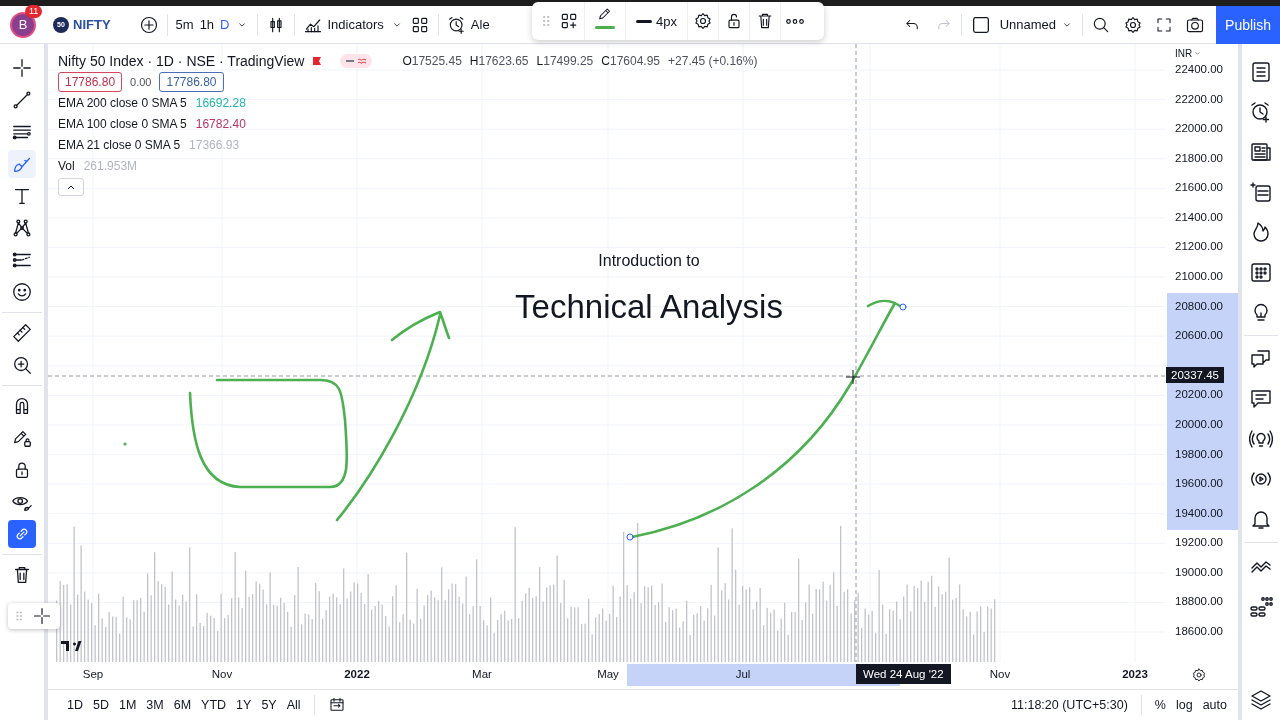  What do you see at coordinates (1199, 99) in the screenshot?
I see `price-label: 22200.00` at bounding box center [1199, 99].